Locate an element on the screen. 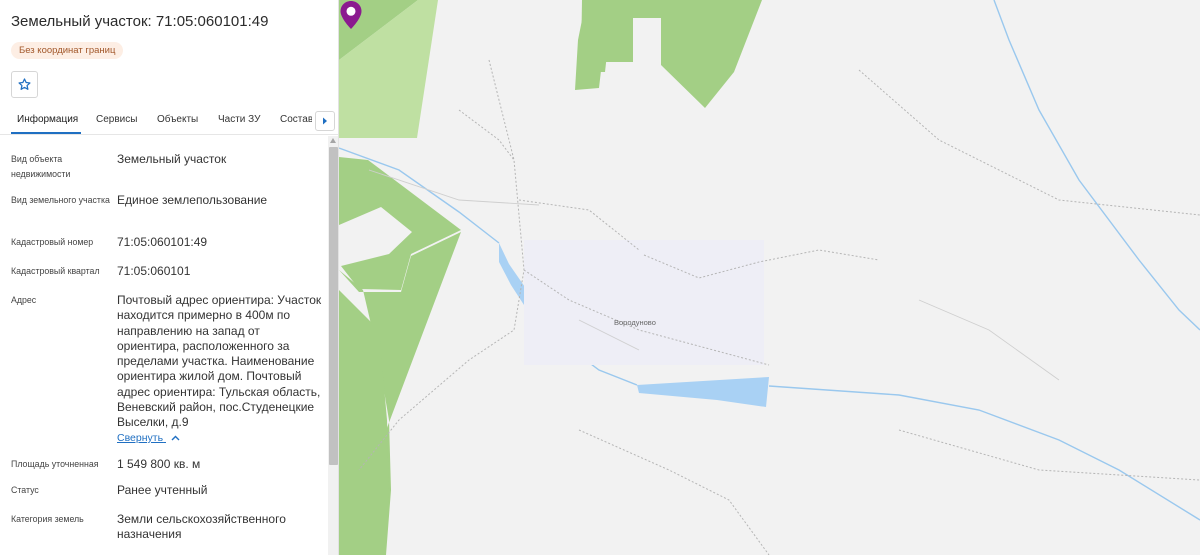  info-scrollbar is located at coordinates (333, 345).